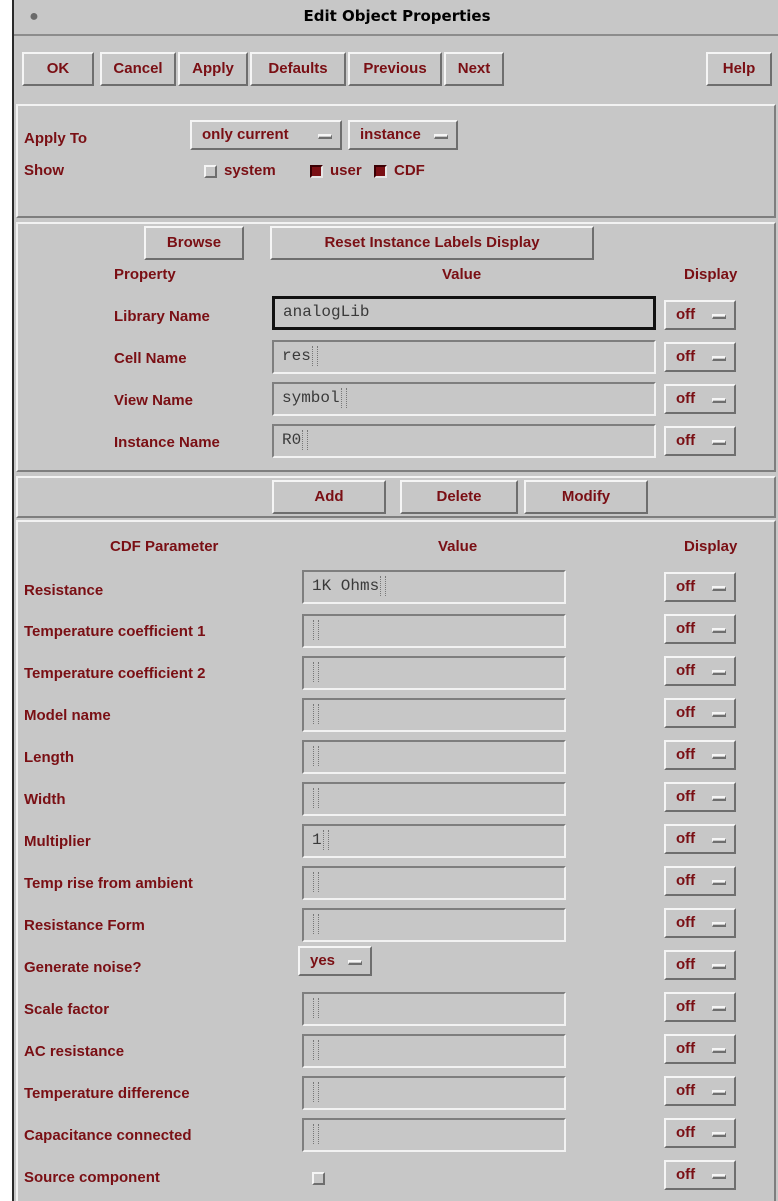  Describe the element at coordinates (403, 135) in the screenshot. I see `apply-object-dropdown: instance` at that location.